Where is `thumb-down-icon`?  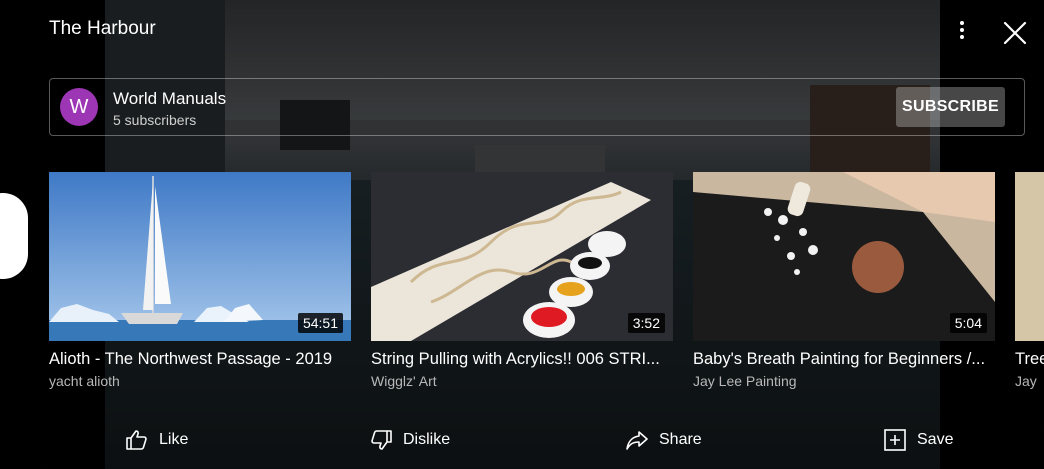
thumb-down-icon is located at coordinates (381, 440).